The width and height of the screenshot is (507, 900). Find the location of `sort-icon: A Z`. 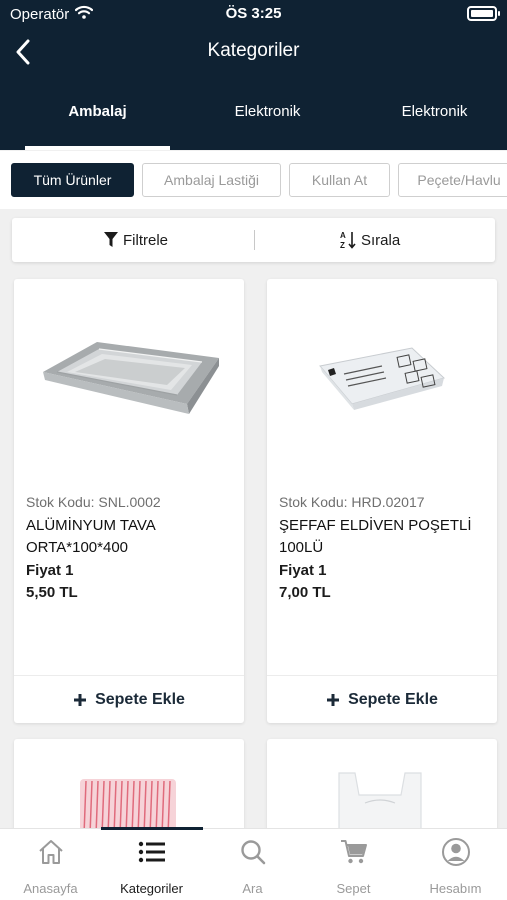

sort-icon: A Z is located at coordinates (348, 240).